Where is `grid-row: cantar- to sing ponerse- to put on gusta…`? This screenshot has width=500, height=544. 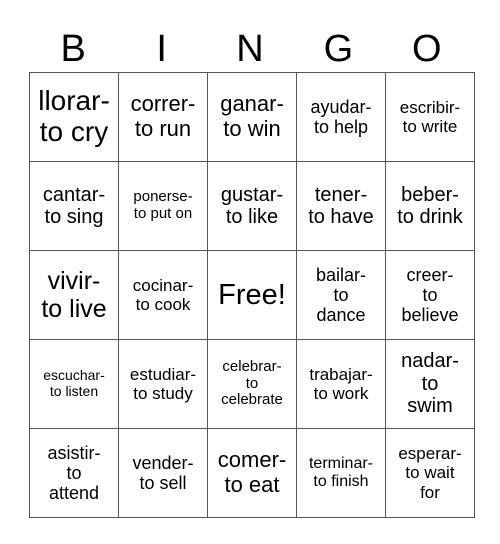 grid-row: cantar- to sing ponerse- to put on gusta… is located at coordinates (252, 206).